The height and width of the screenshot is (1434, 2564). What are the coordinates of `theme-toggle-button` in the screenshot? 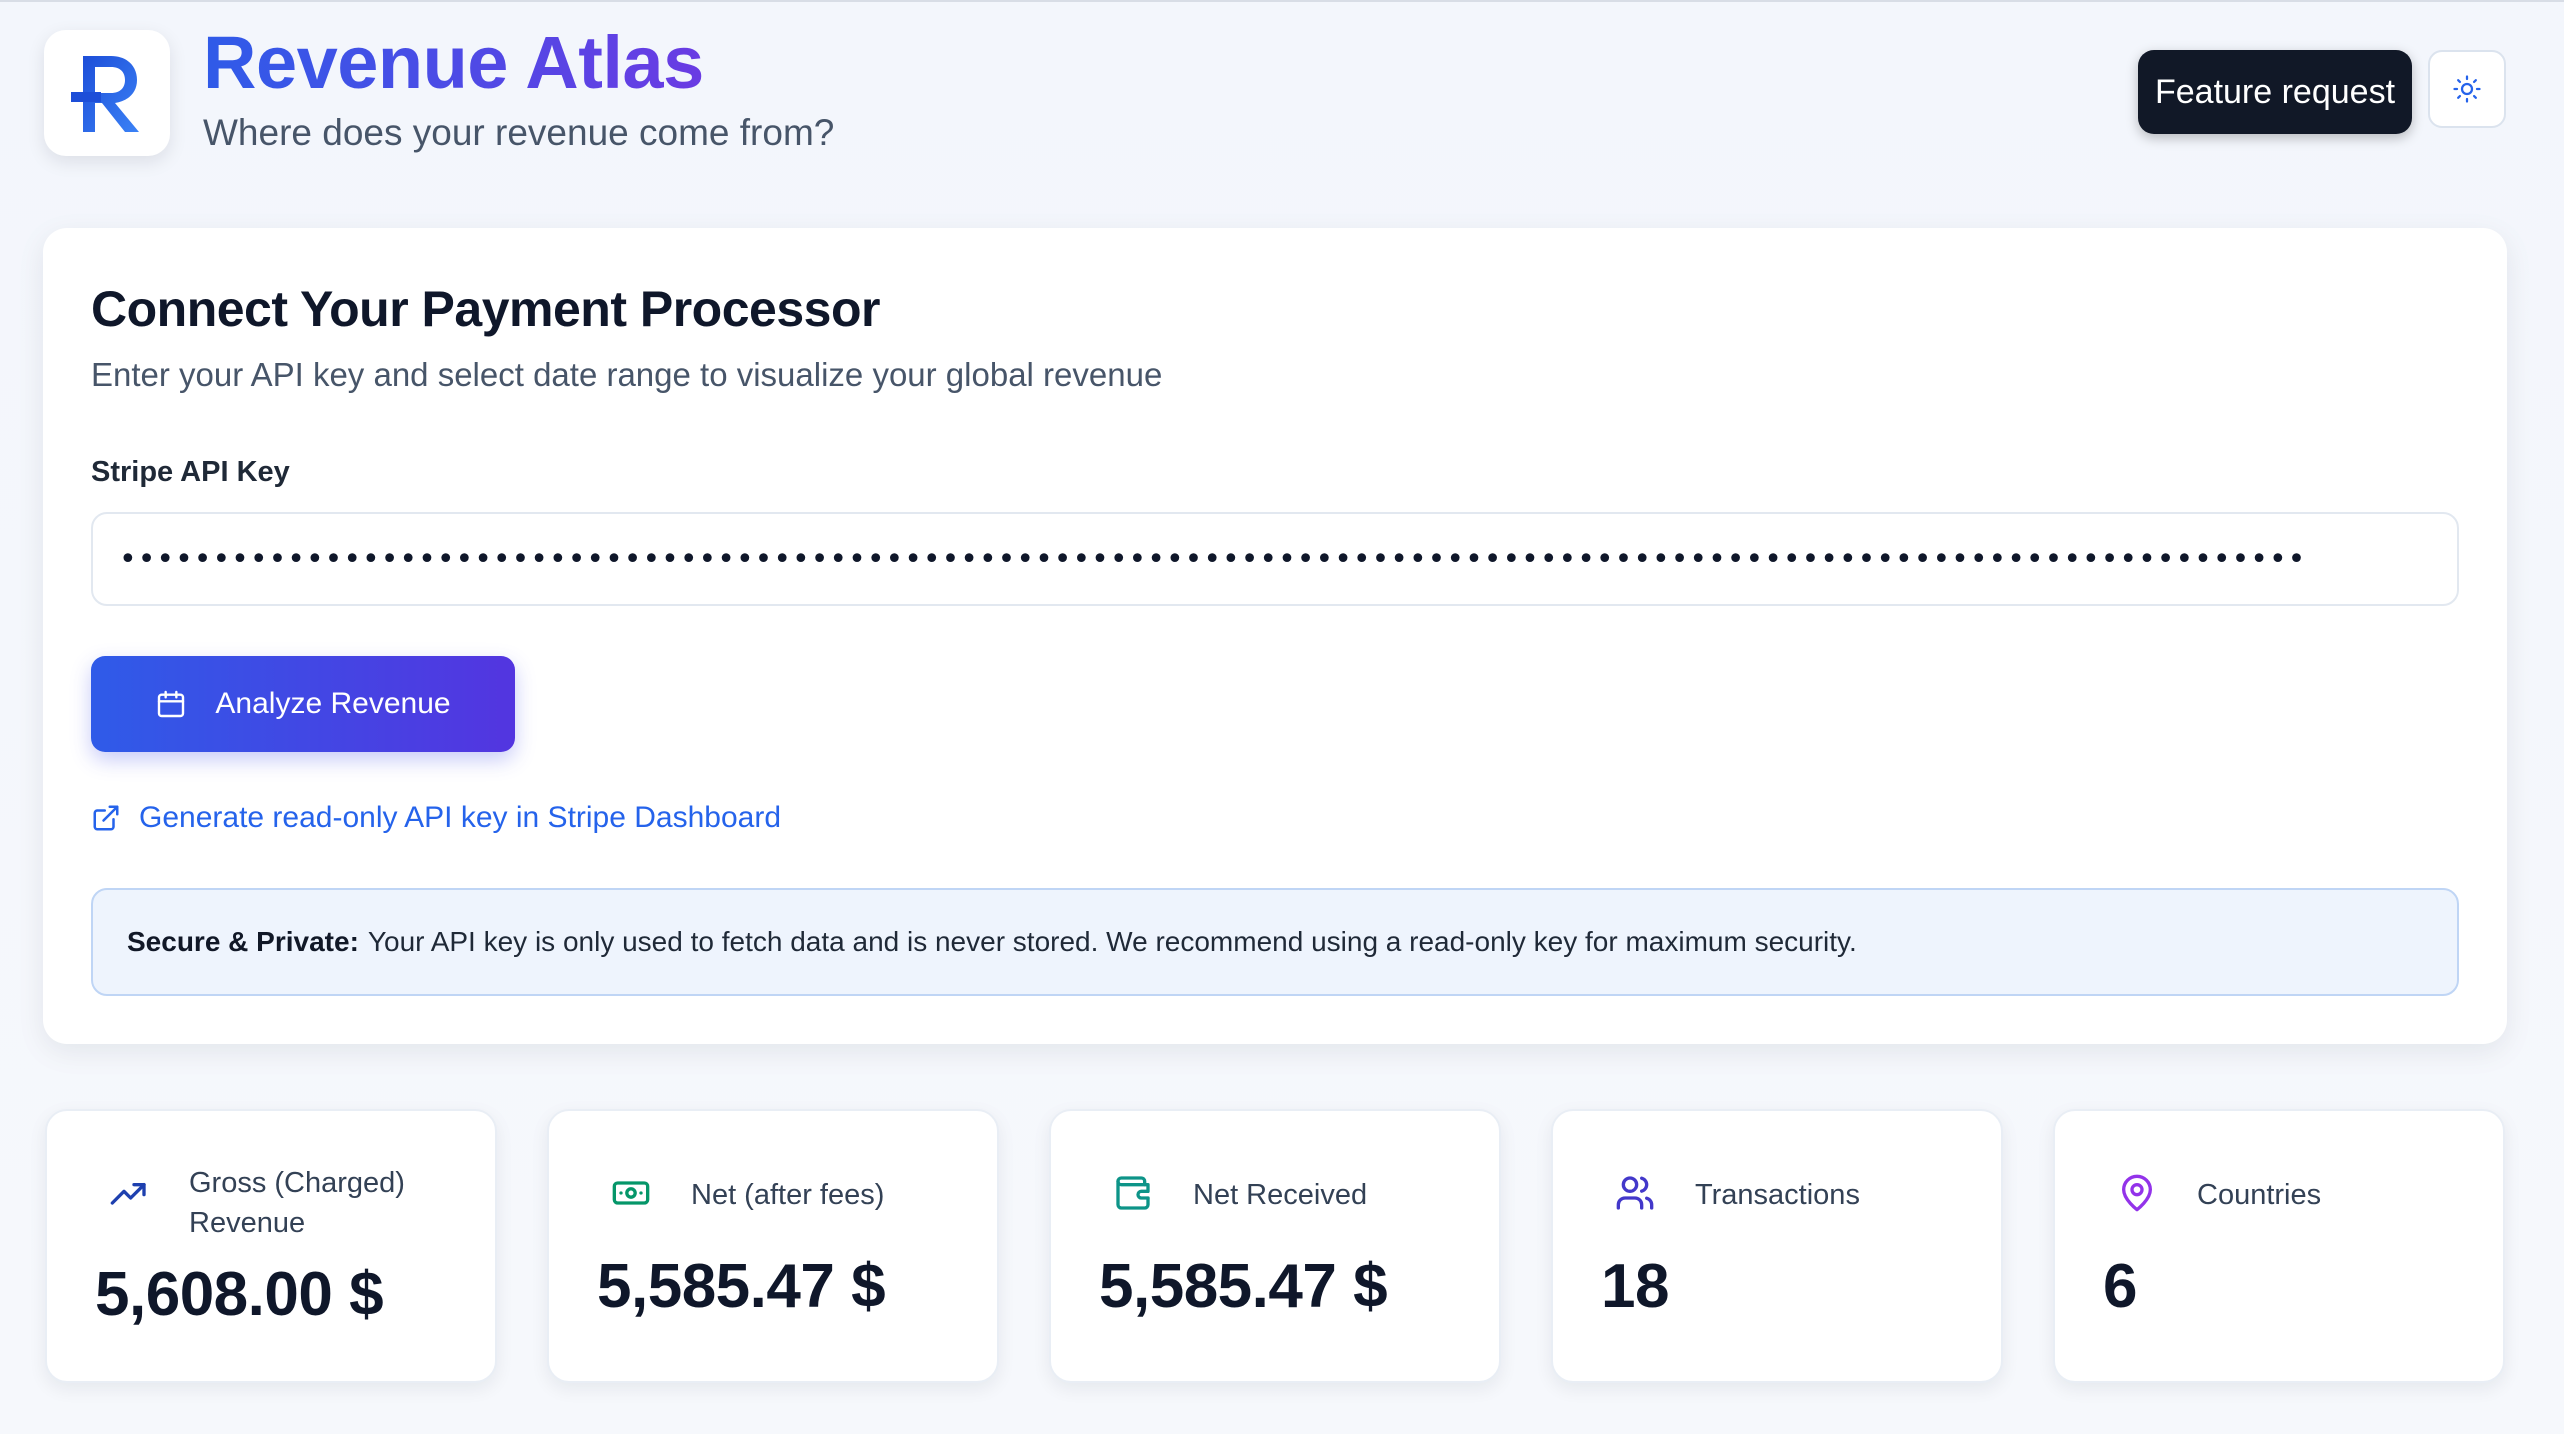 It's located at (2467, 89).